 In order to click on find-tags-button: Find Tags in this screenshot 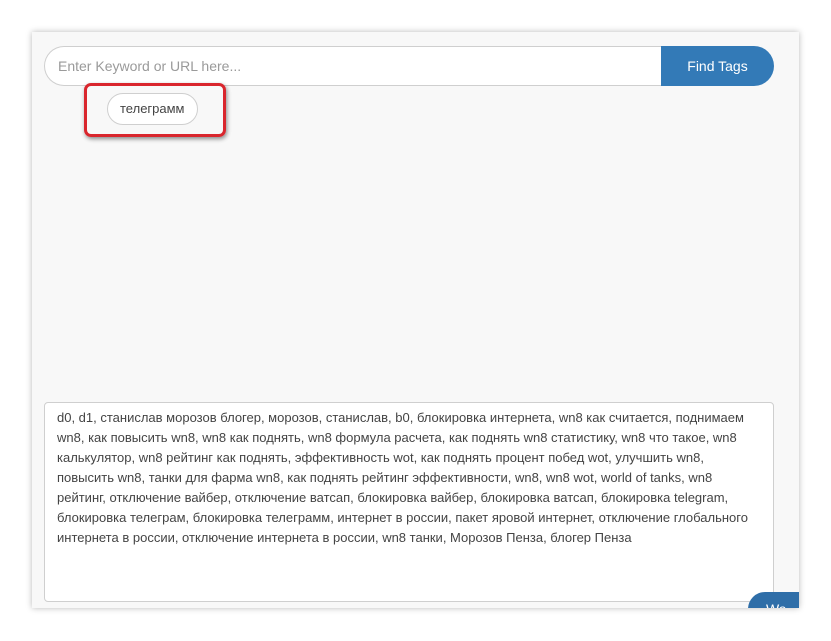, I will do `click(717, 66)`.